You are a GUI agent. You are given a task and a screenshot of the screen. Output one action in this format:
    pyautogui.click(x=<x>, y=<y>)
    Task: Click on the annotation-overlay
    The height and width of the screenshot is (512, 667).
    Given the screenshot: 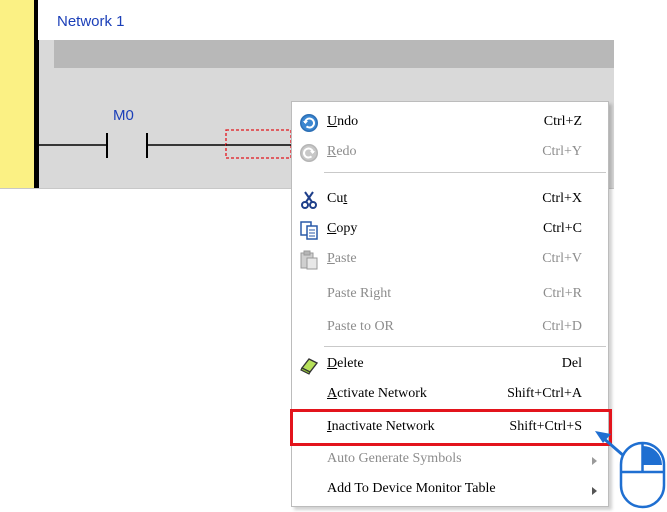 What is the action you would take?
    pyautogui.click(x=630, y=470)
    